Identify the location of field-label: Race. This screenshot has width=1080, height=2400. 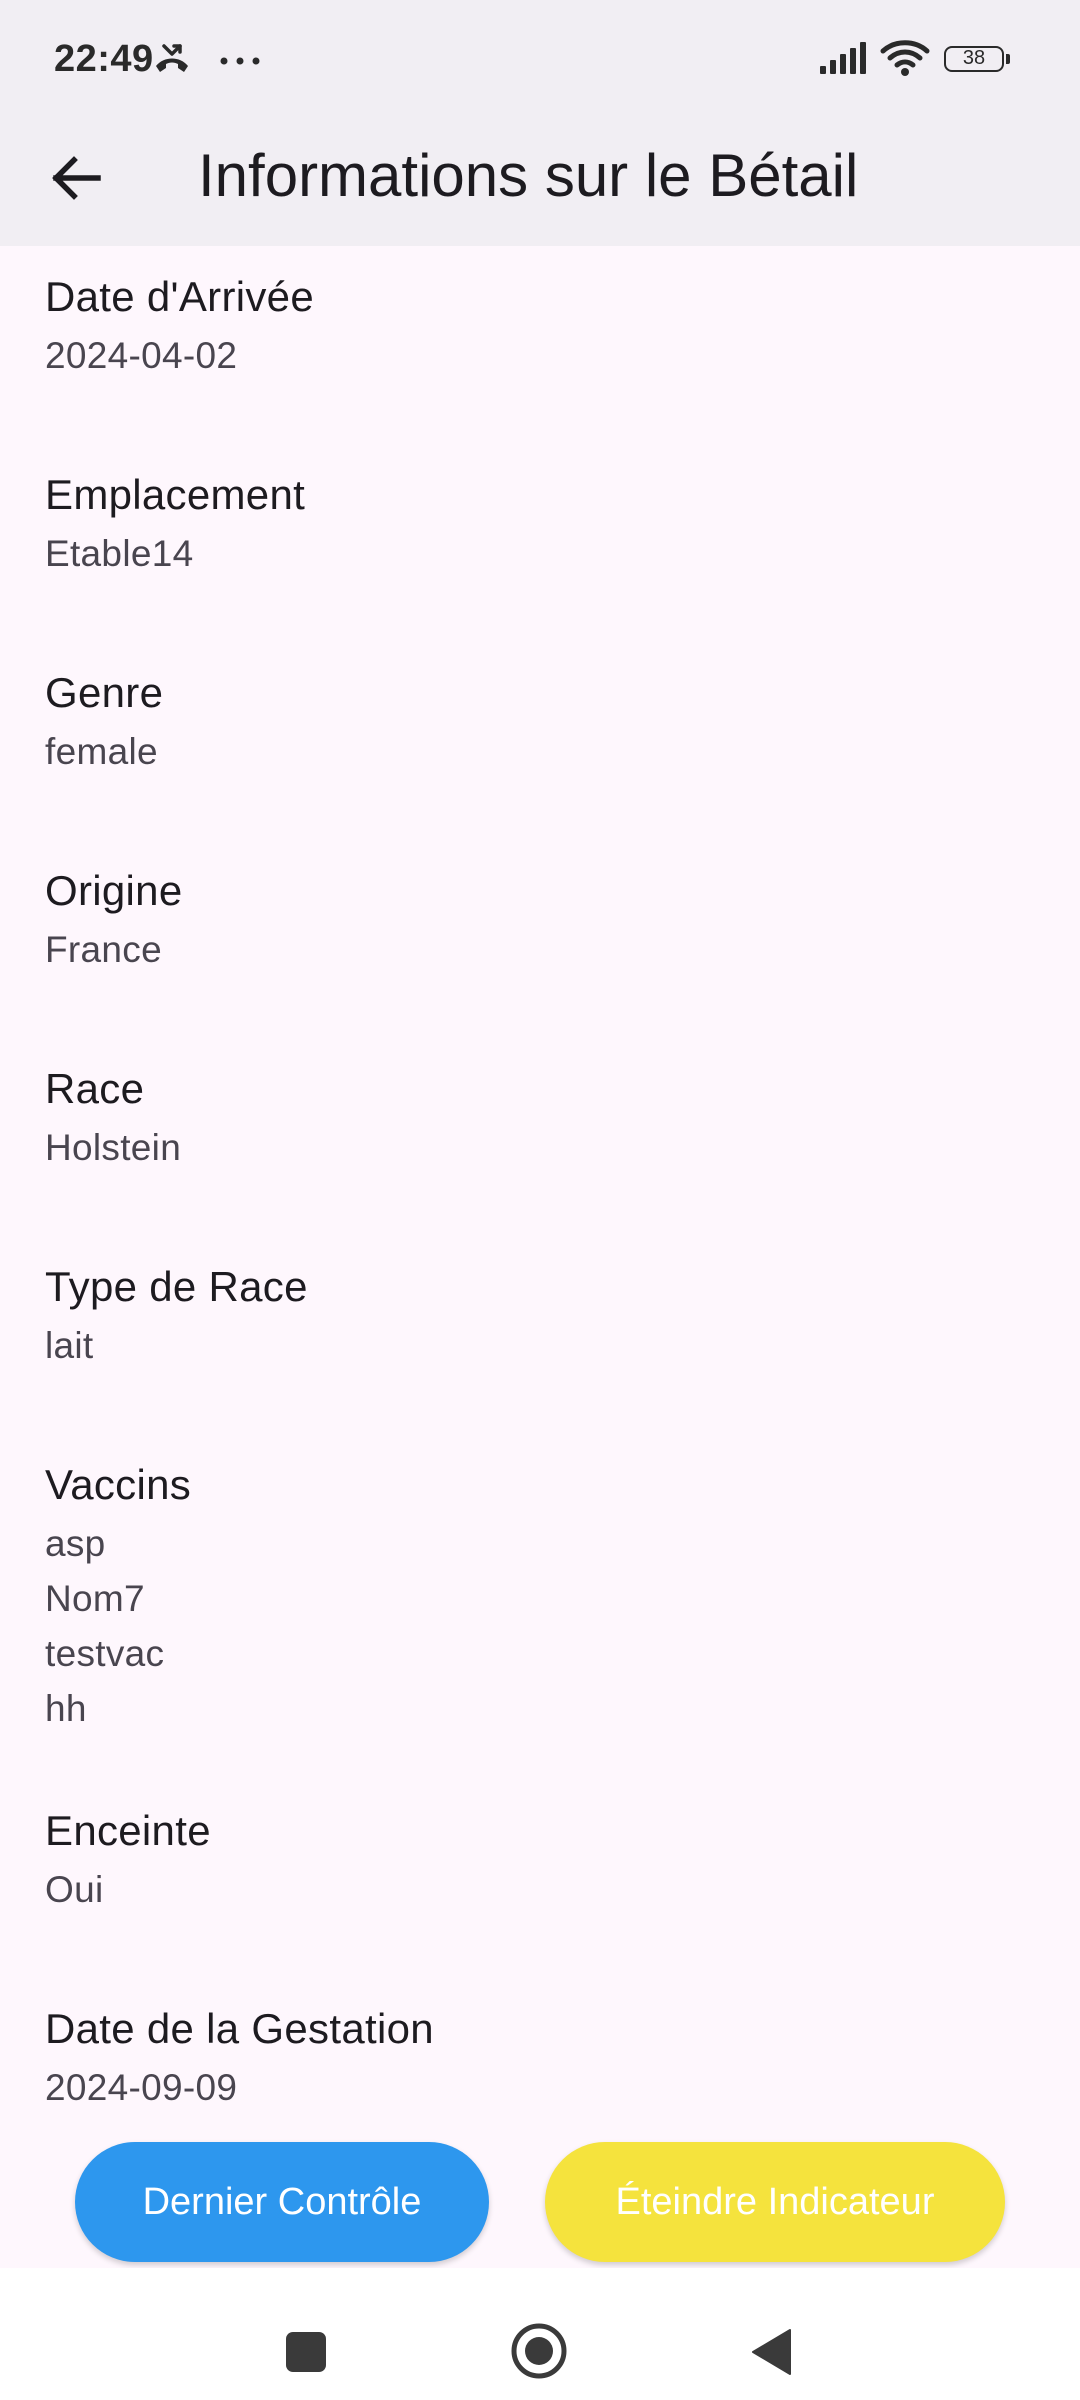
(95, 1088).